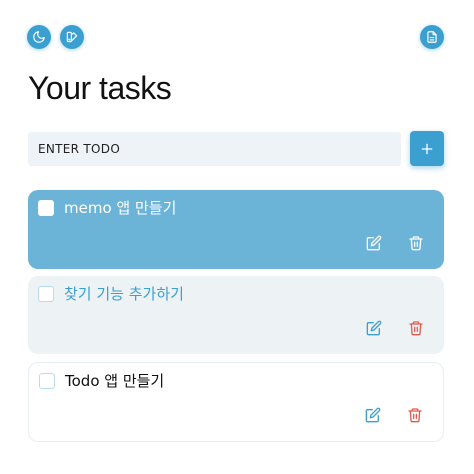 The image size is (474, 474). What do you see at coordinates (100, 88) in the screenshot?
I see `page-title: Your tasks` at bounding box center [100, 88].